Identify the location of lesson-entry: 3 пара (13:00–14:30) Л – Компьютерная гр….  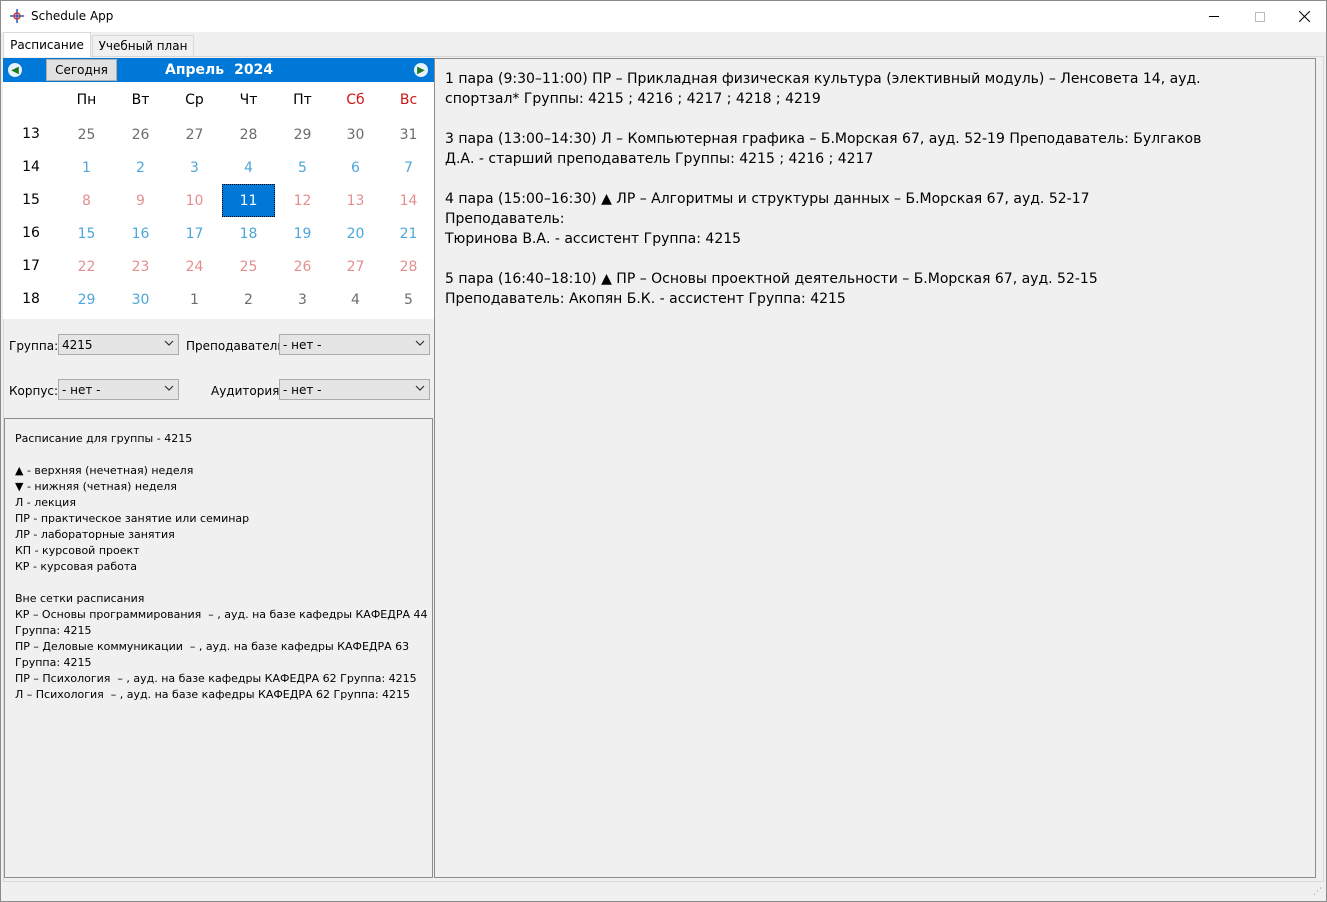
(825, 149).